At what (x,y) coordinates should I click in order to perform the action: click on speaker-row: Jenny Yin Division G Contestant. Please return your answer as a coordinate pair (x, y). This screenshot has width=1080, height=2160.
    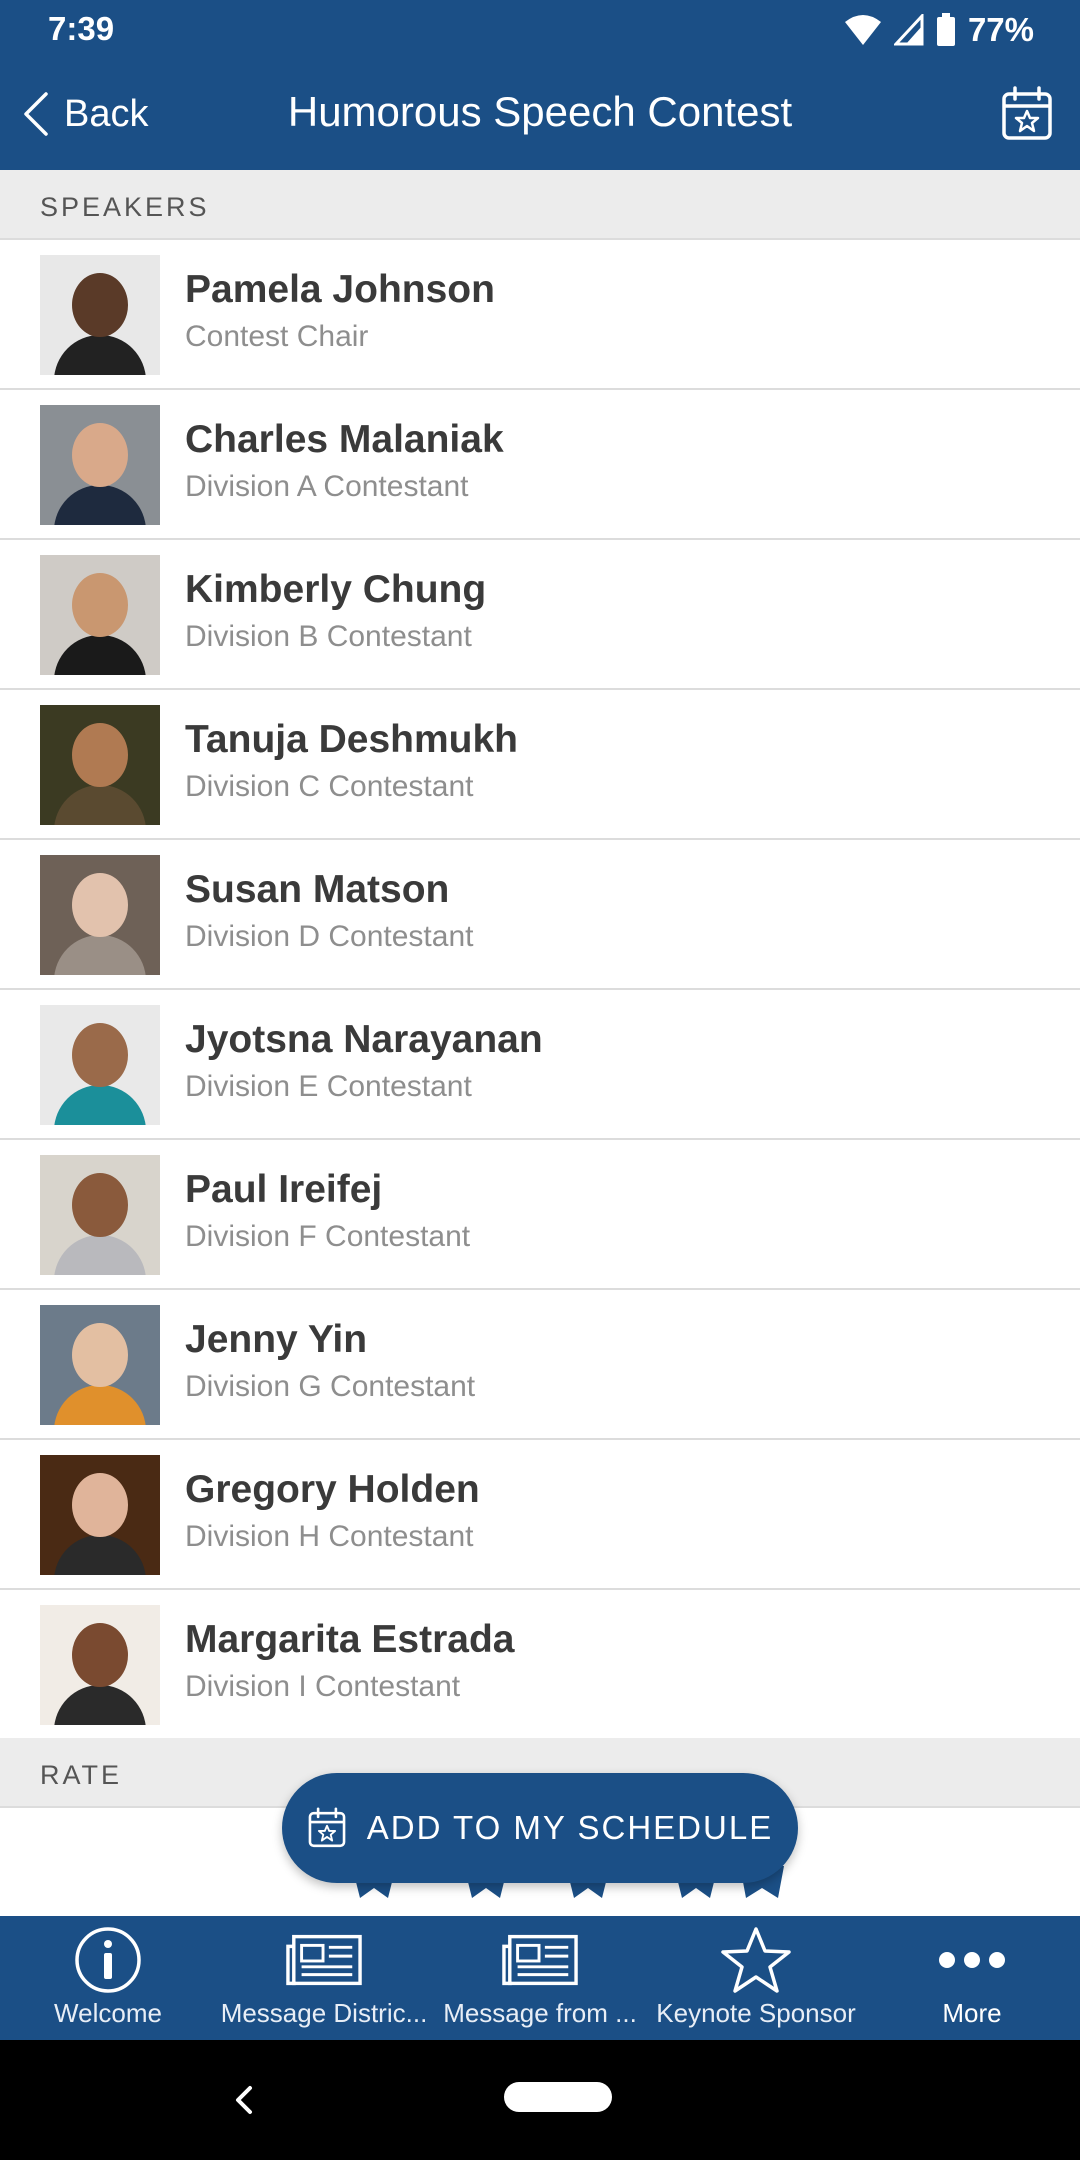
    Looking at the image, I should click on (540, 1365).